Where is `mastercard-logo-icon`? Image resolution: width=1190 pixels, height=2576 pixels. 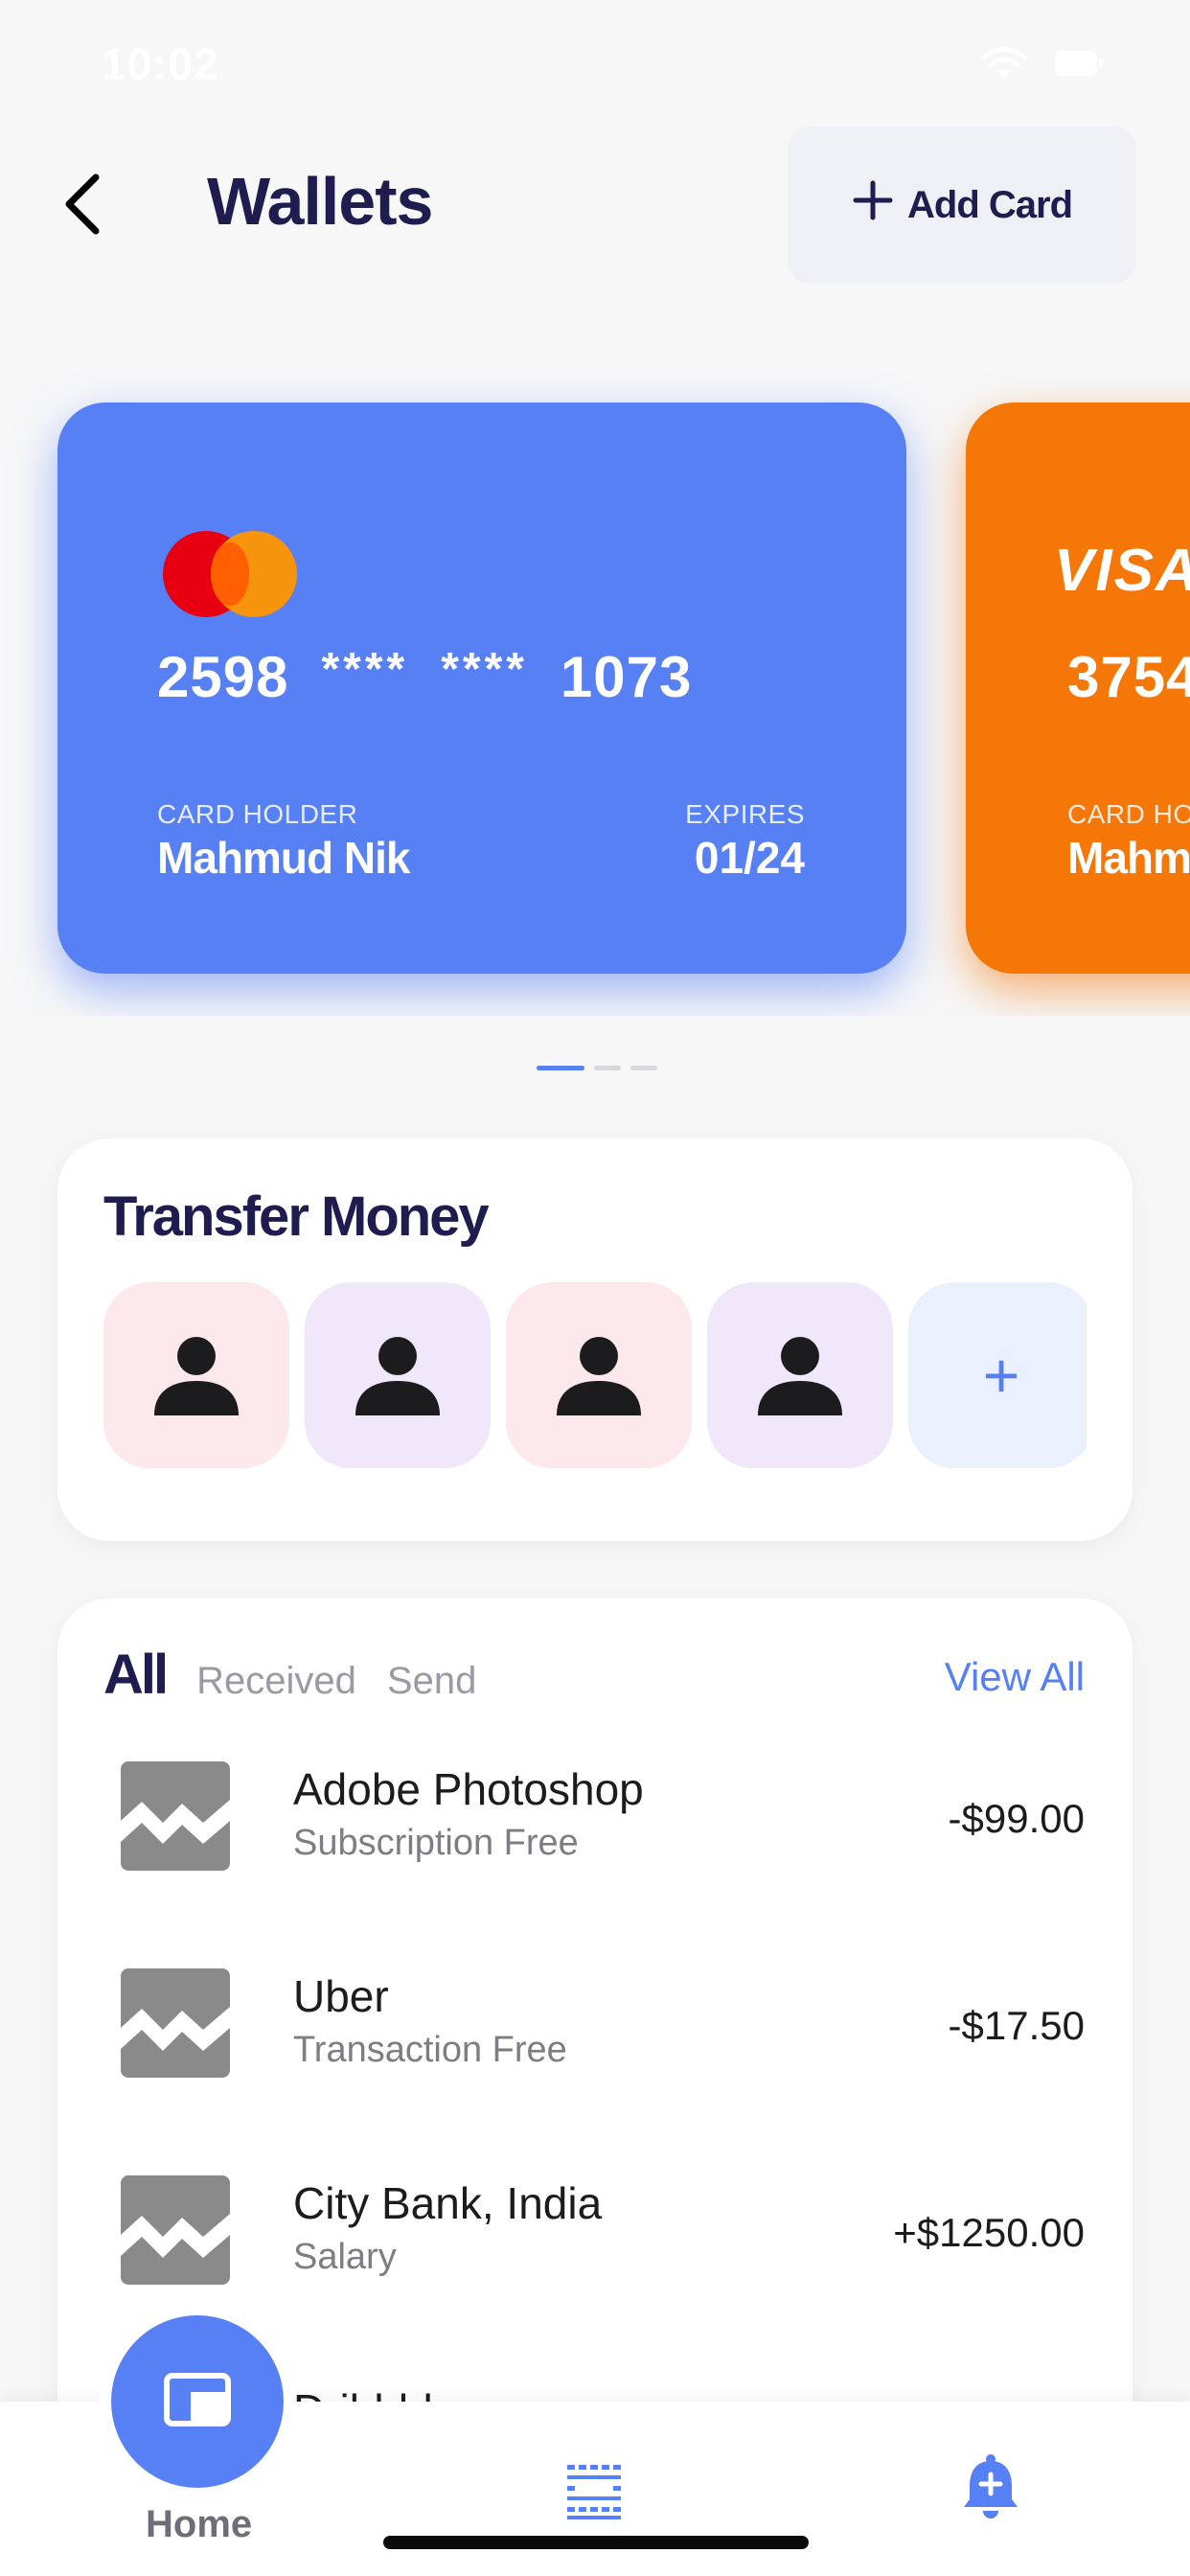
mastercard-logo-icon is located at coordinates (230, 574).